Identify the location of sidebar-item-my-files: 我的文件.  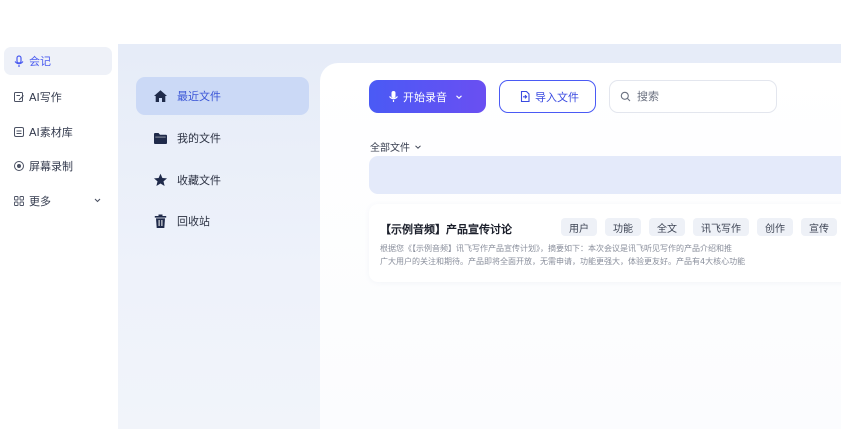
(222, 138).